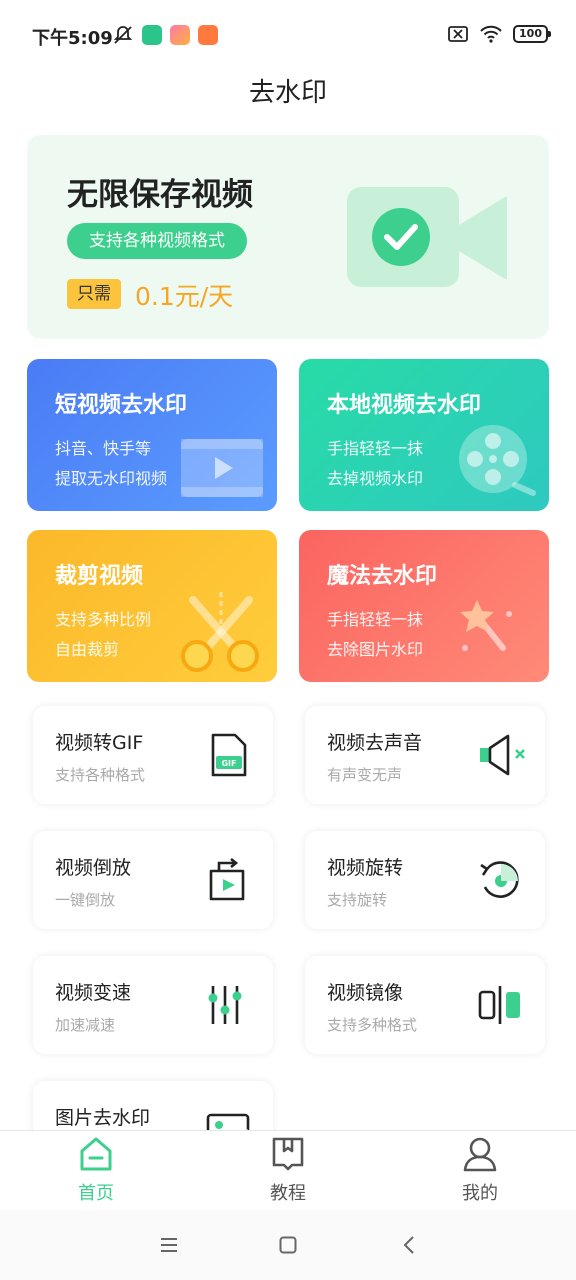  Describe the element at coordinates (169, 1245) in the screenshot. I see `menu-icon` at that location.